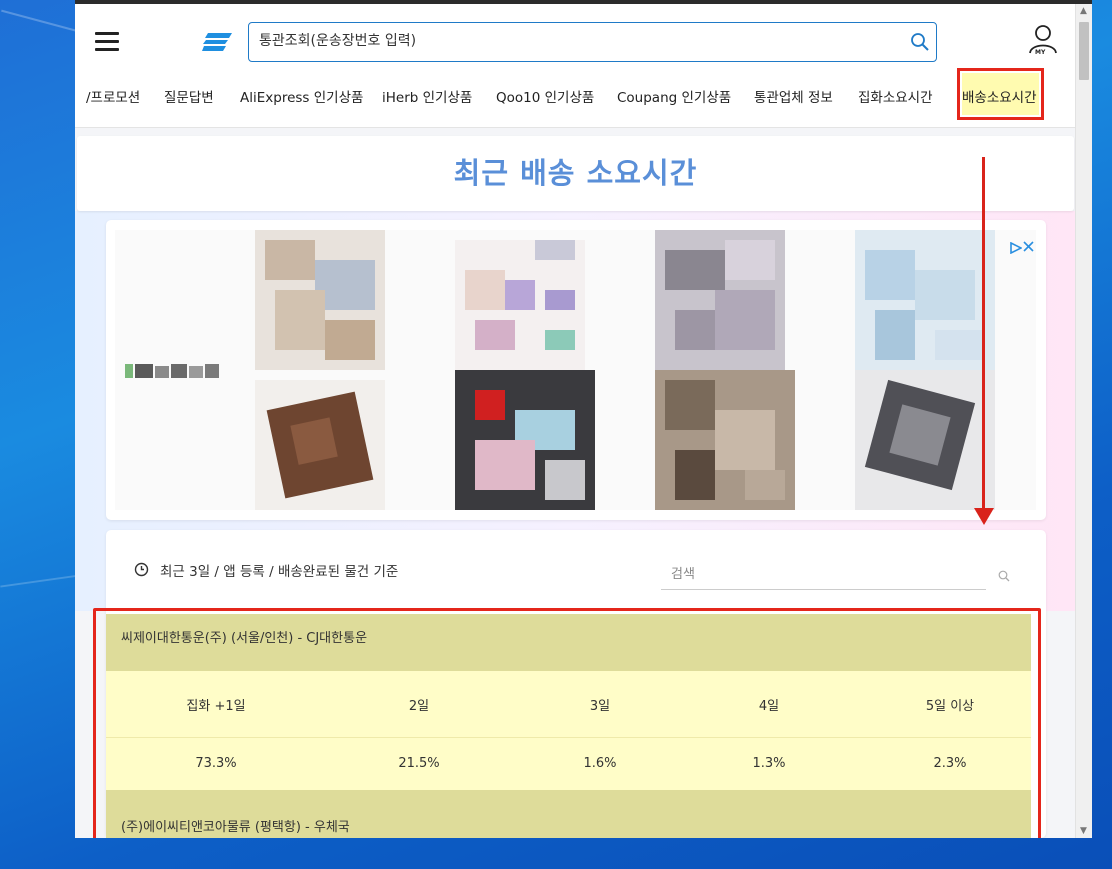  I want to click on nav-highlight-box, so click(1000, 94).